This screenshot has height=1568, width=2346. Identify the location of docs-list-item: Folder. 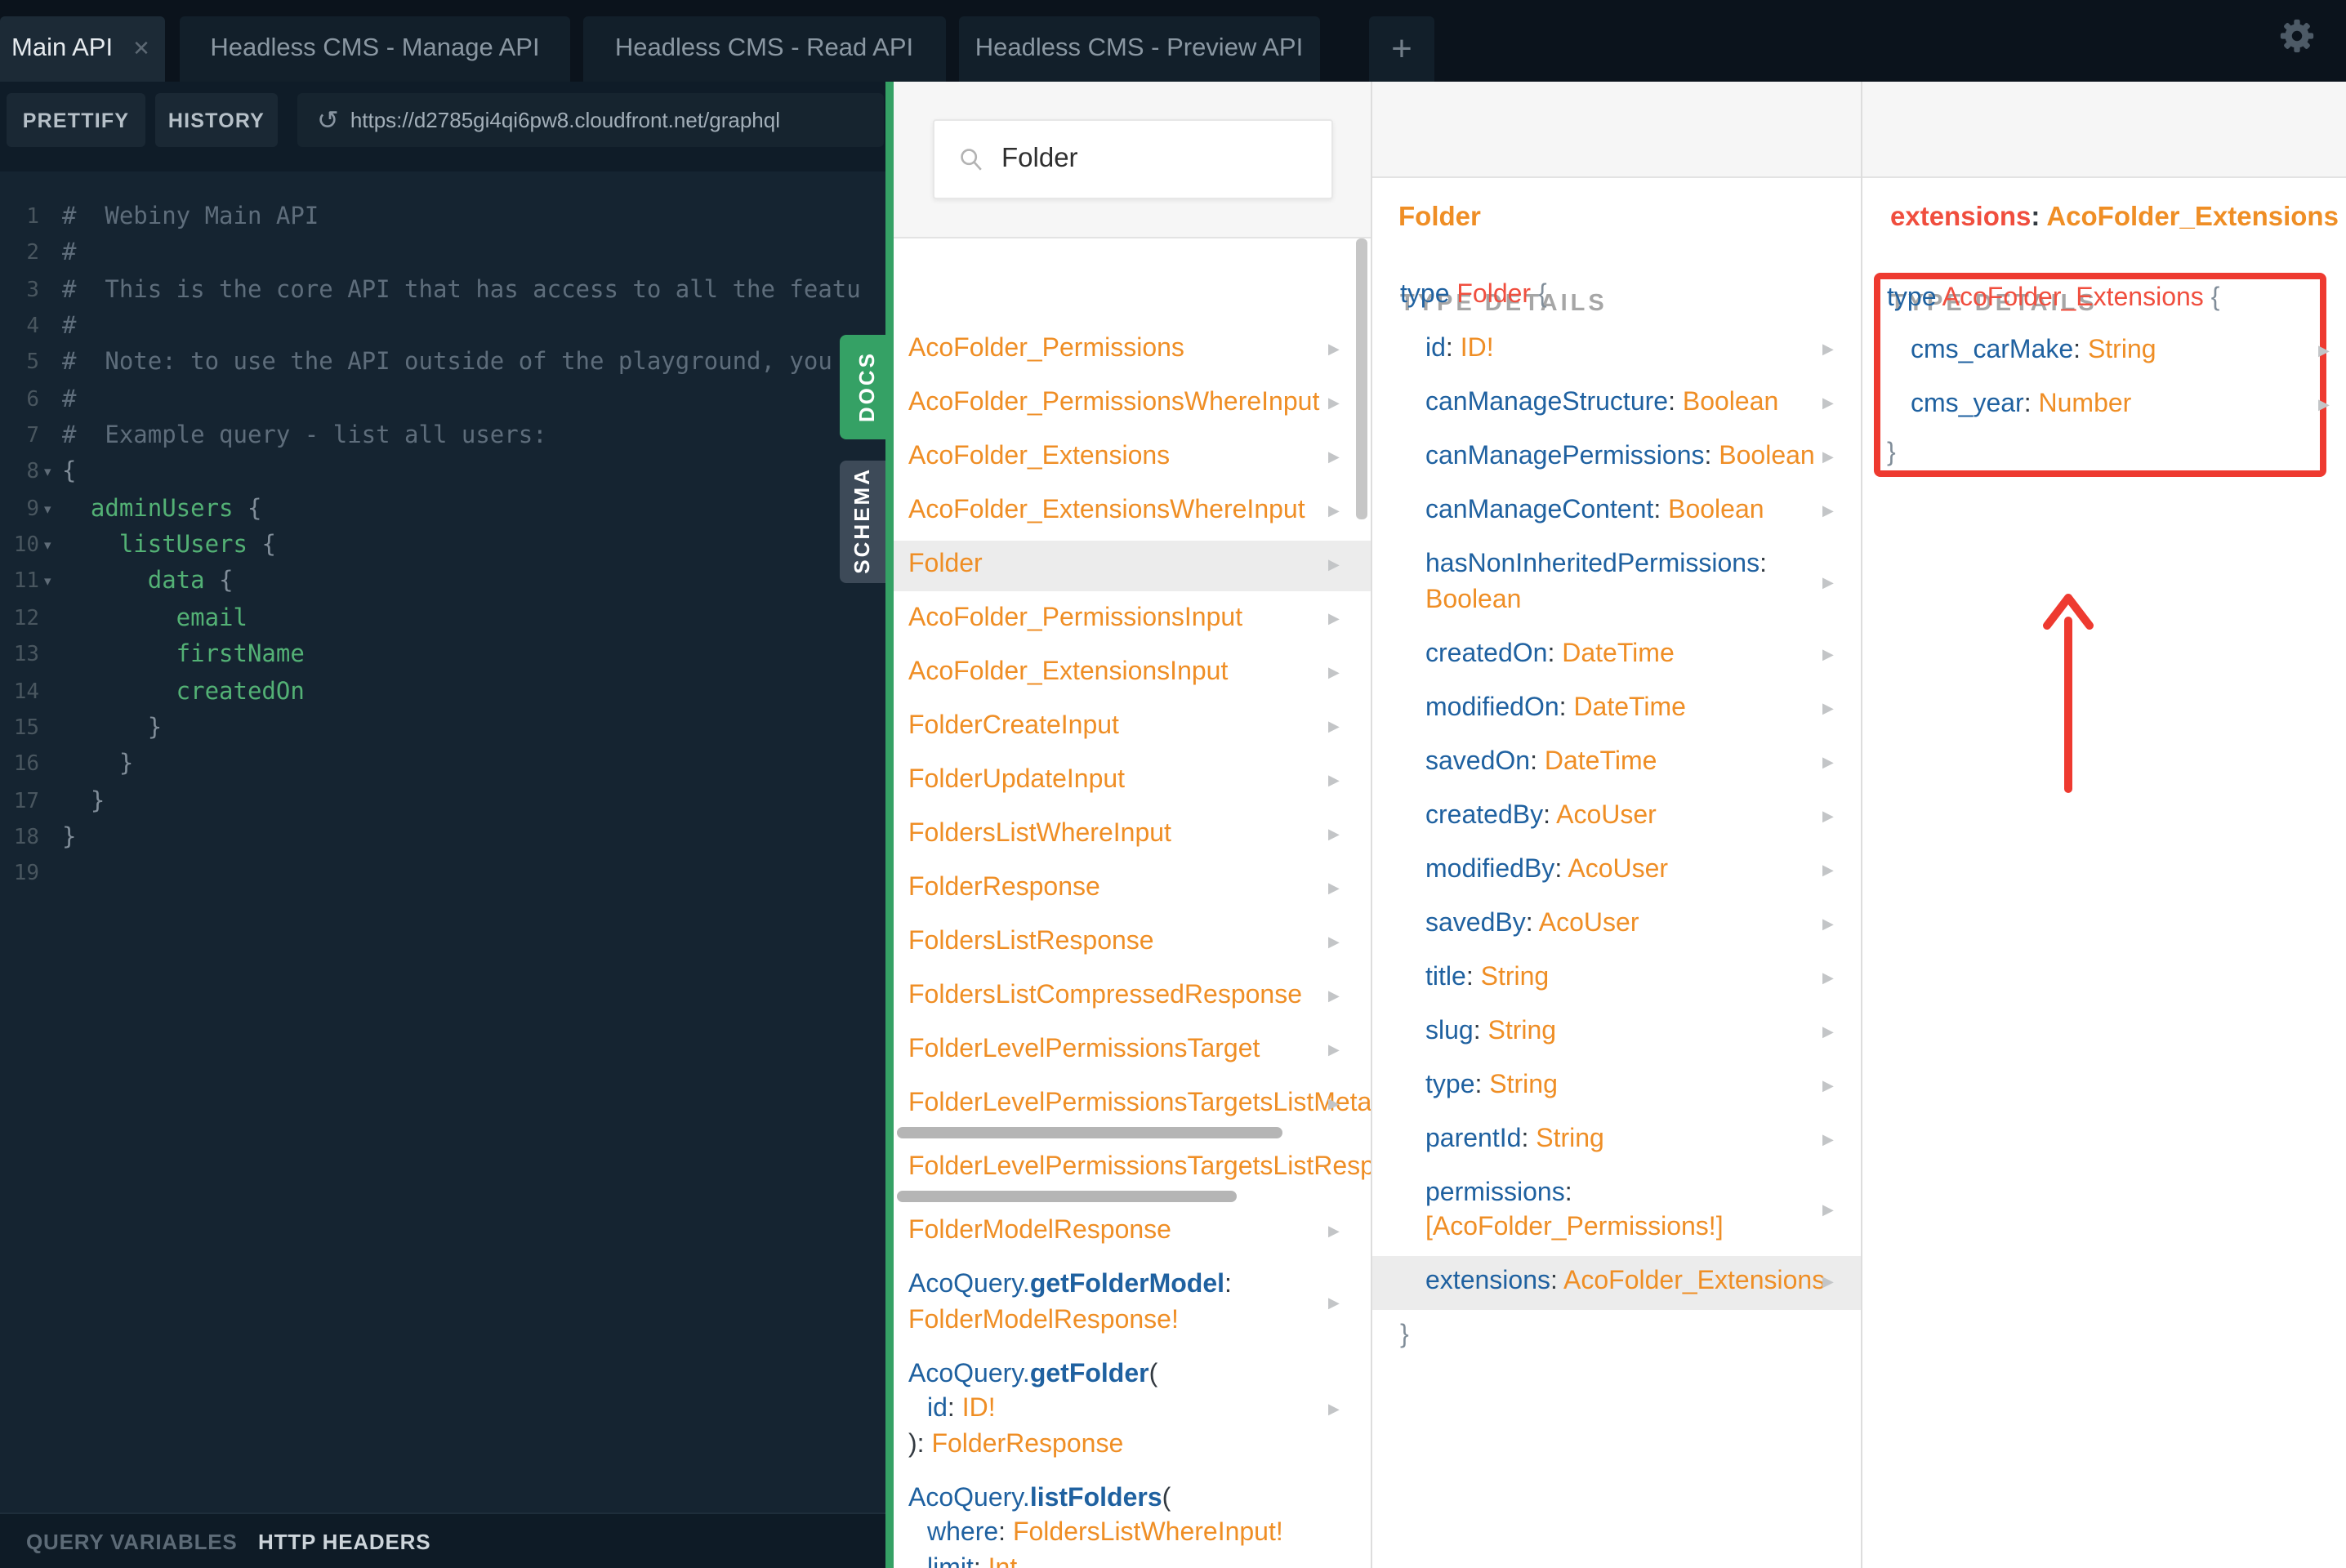
(945, 565).